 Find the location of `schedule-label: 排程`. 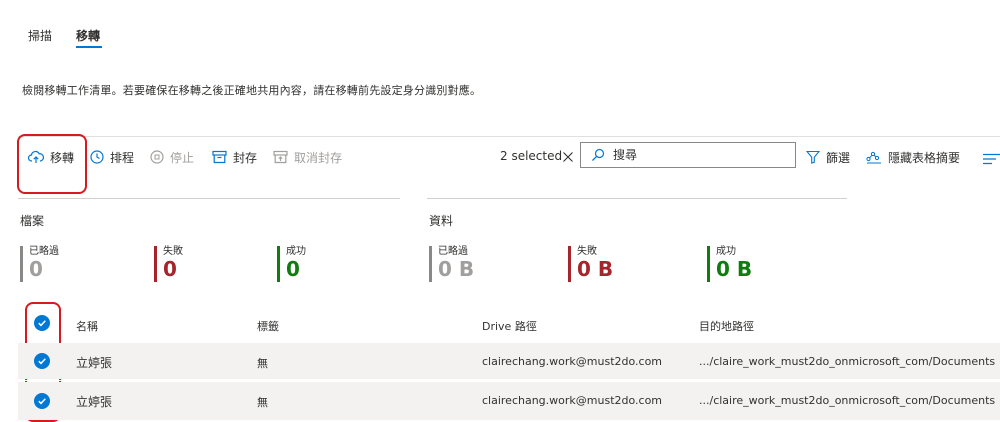

schedule-label: 排程 is located at coordinates (122, 157).